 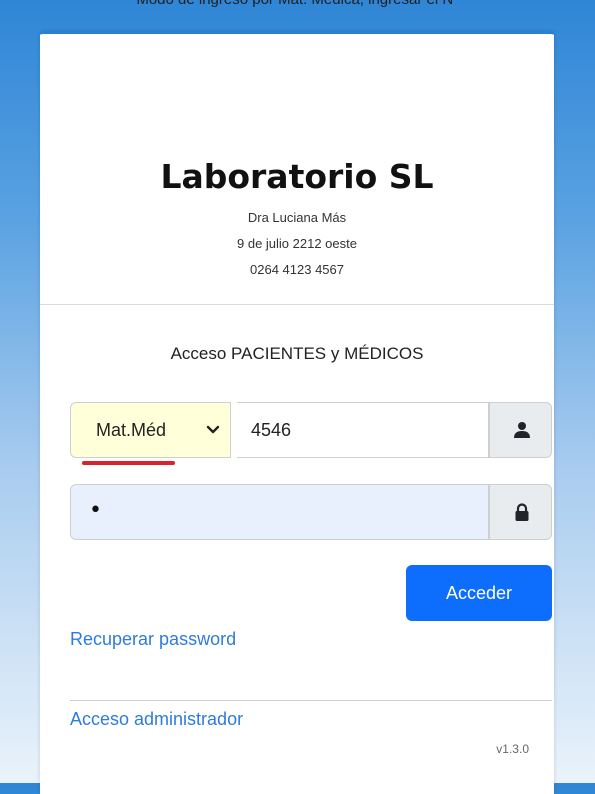 I want to click on id-input-group: Mat.Méd 4546, so click(x=311, y=433).